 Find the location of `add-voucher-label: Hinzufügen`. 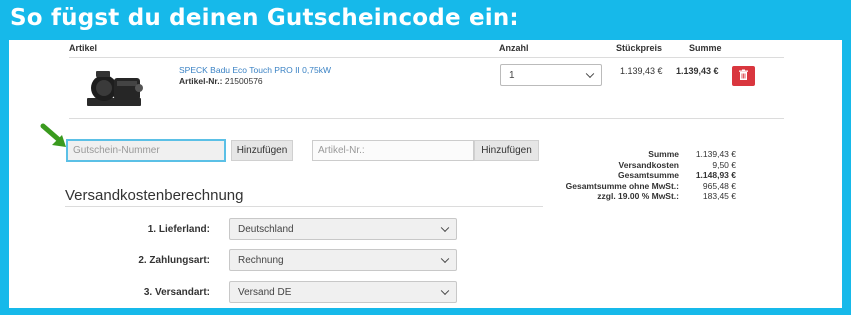

add-voucher-label: Hinzufügen is located at coordinates (262, 150).